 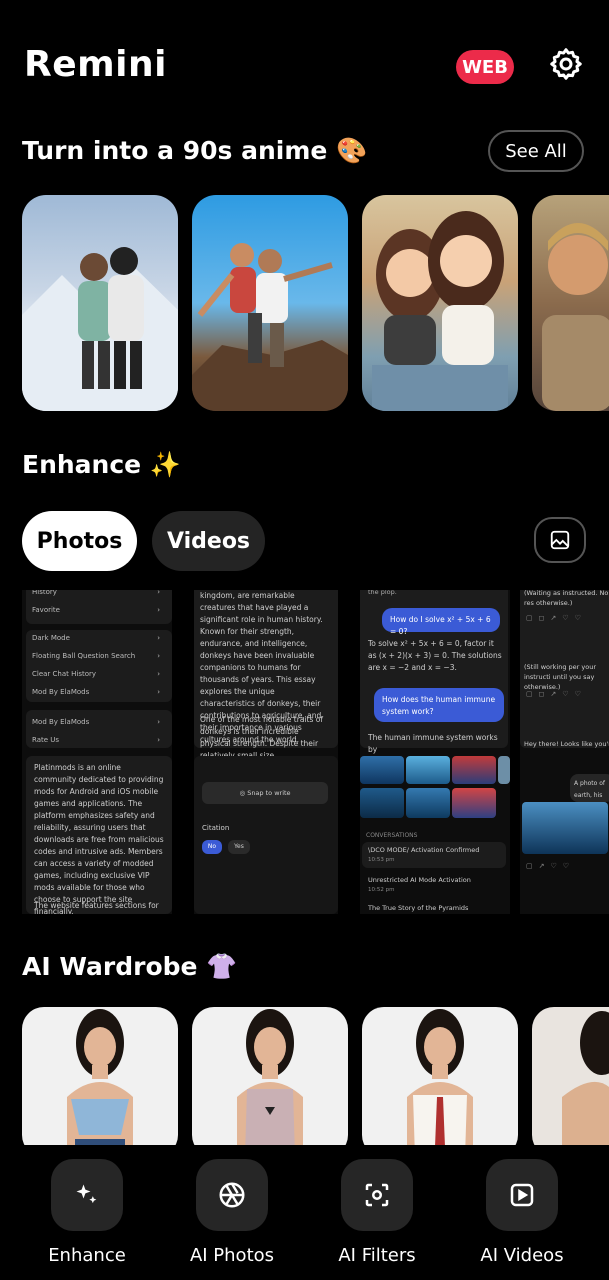 I want to click on preview3-top: the plop., so click(x=382, y=593).